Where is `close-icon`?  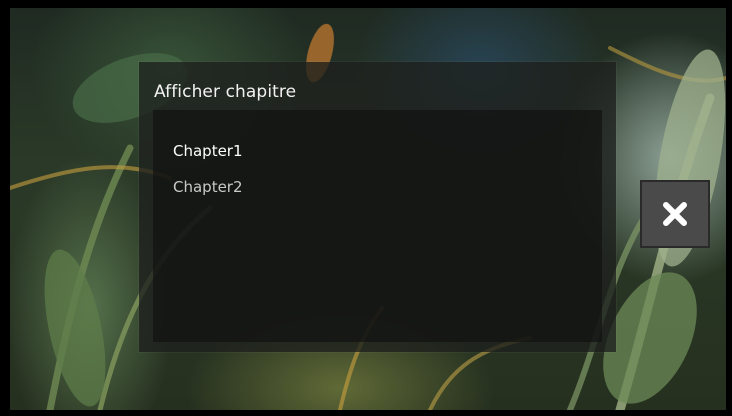
close-icon is located at coordinates (675, 214).